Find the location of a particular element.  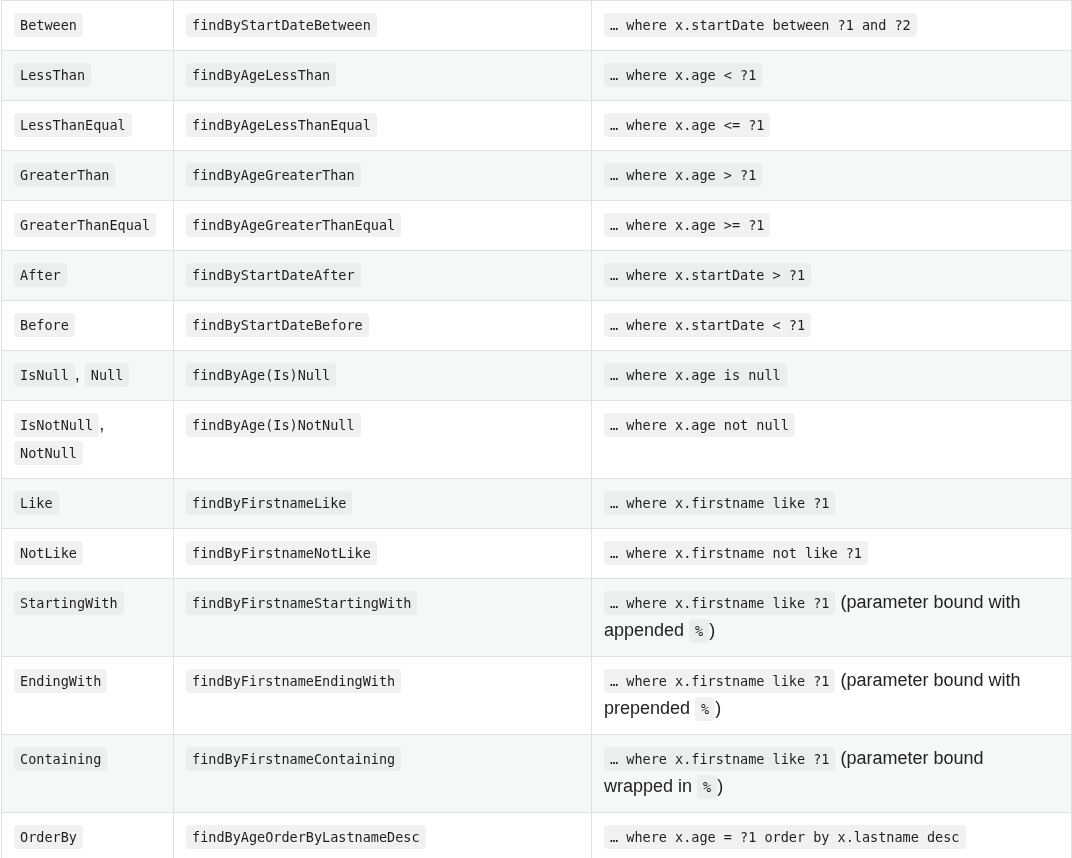

code-snippet: … where x.firstname not like ?1 is located at coordinates (736, 553).